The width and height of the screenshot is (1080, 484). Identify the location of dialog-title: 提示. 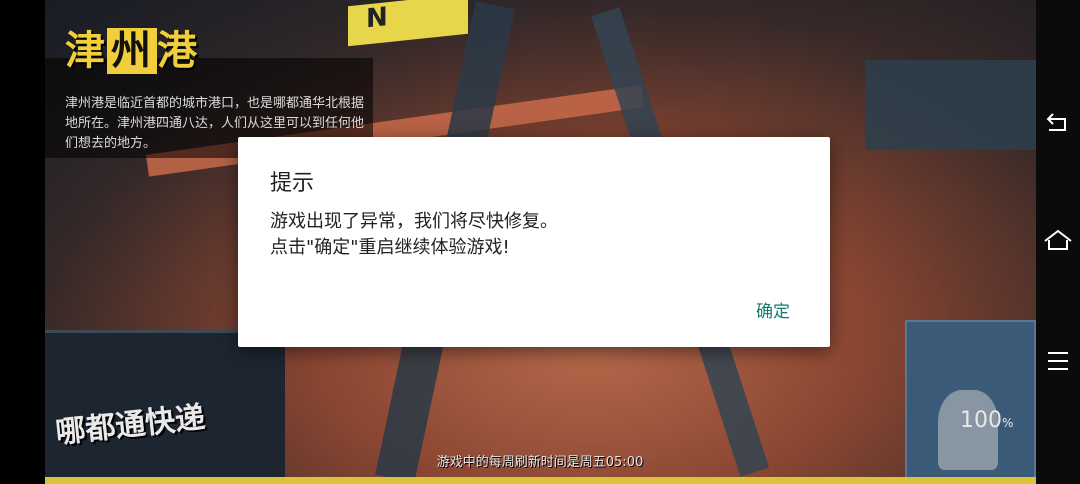
(292, 183).